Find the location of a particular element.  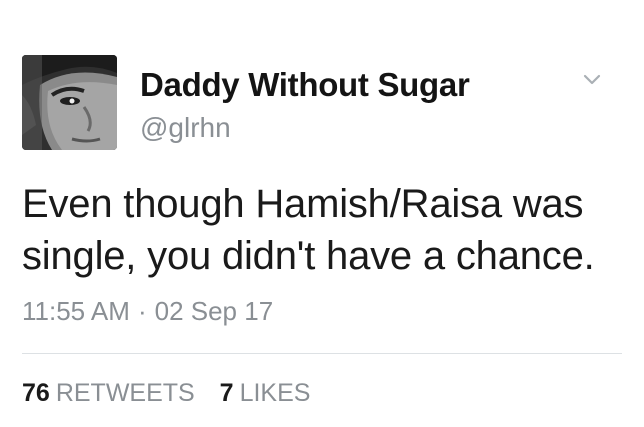

avatar is located at coordinates (69, 102).